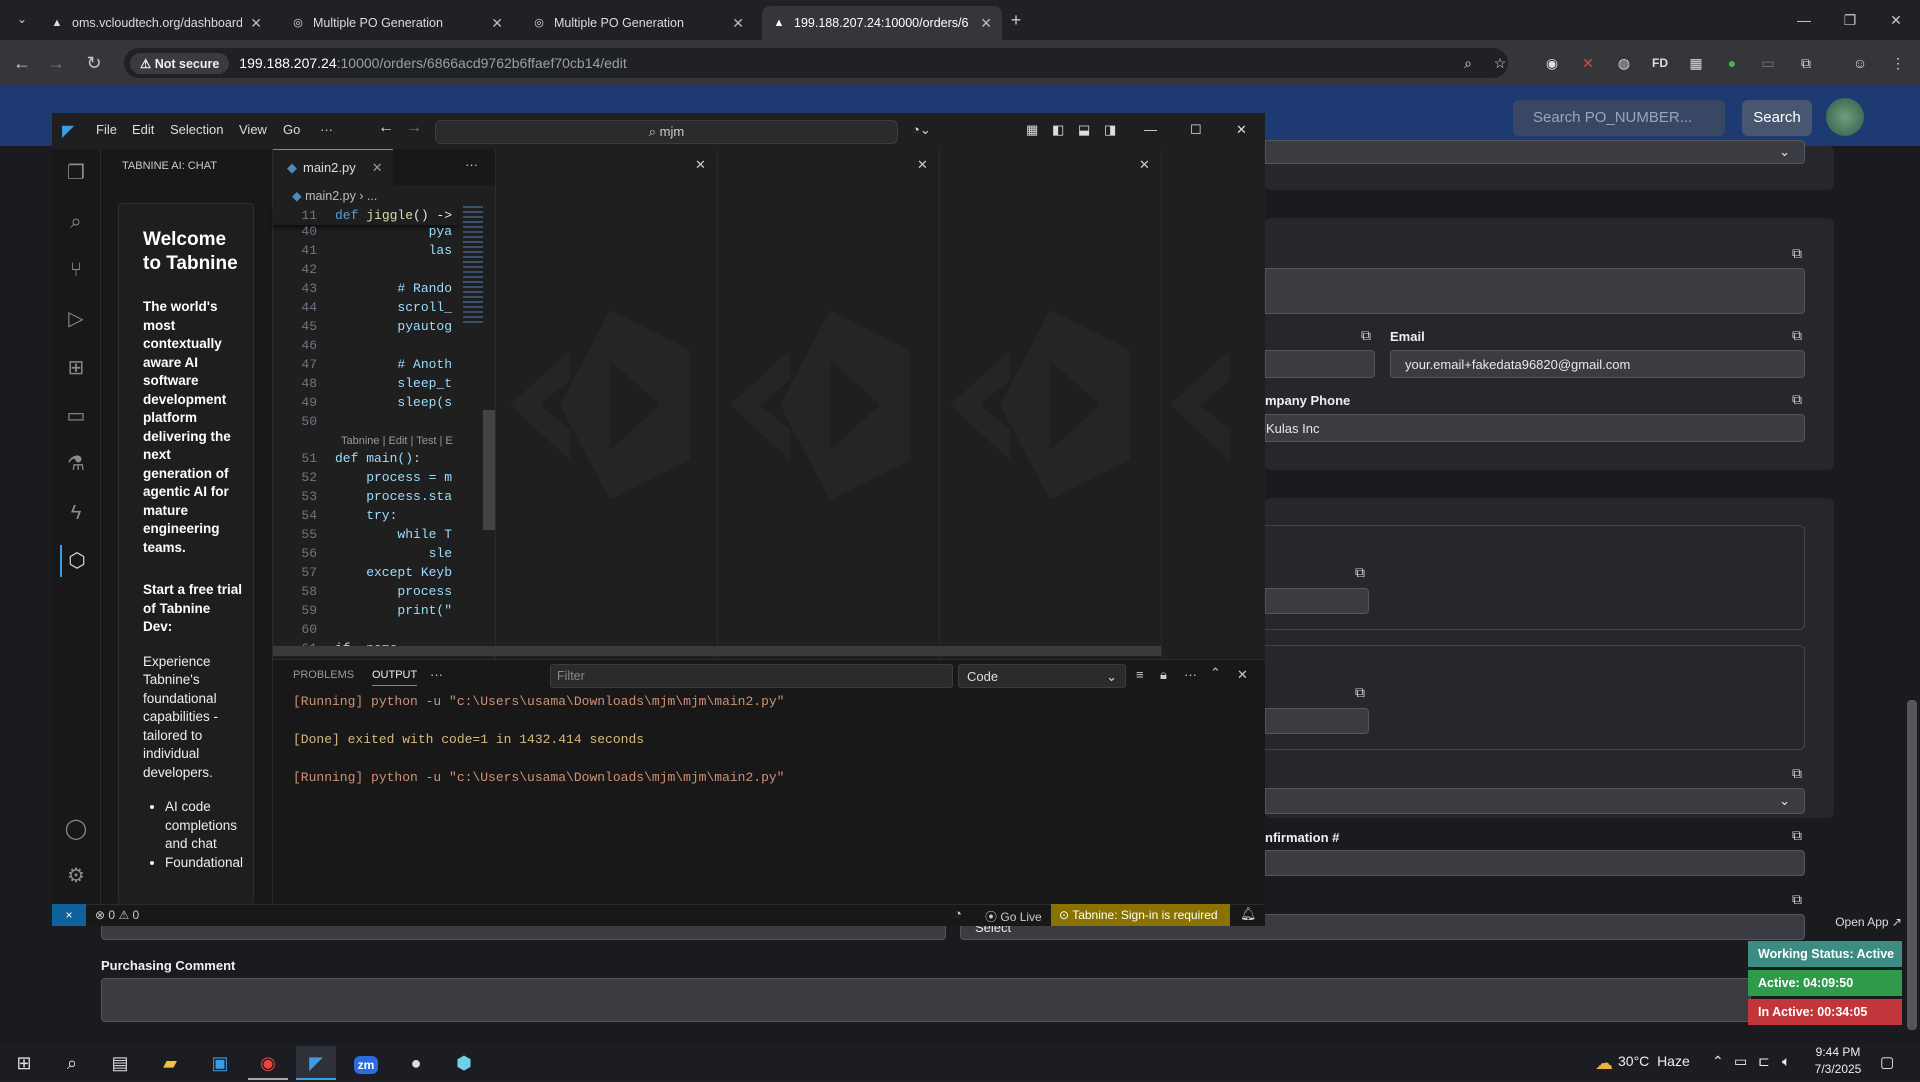 The image size is (1920, 1082). What do you see at coordinates (22, 63) in the screenshot?
I see `back-icon: ←` at bounding box center [22, 63].